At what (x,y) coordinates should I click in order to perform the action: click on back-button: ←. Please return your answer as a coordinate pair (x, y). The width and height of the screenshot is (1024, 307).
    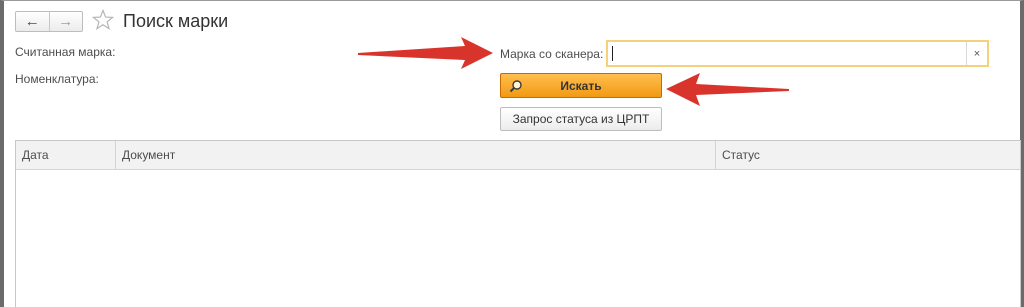
    Looking at the image, I should click on (33, 21).